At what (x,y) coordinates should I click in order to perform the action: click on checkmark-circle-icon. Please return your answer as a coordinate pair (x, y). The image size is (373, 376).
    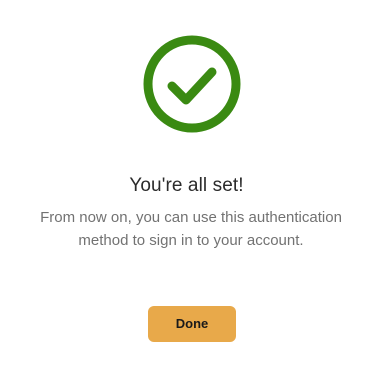
    Looking at the image, I should click on (192, 84).